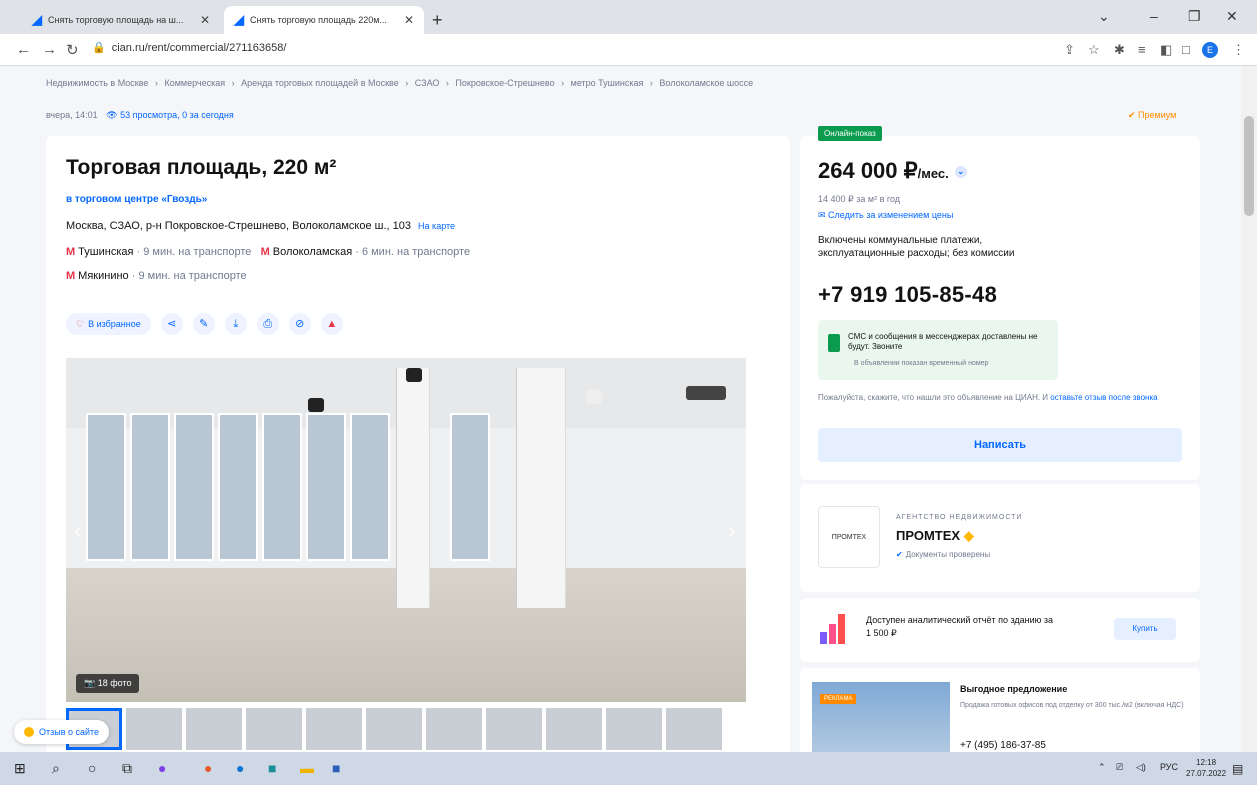  What do you see at coordinates (1119, 767) in the screenshot?
I see `network-icon: ⎚` at bounding box center [1119, 767].